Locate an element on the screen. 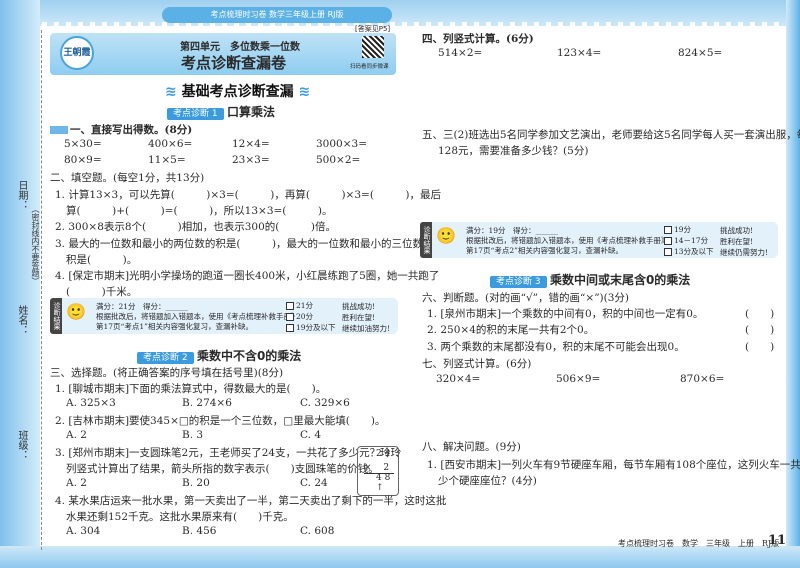 Image resolution: width=800 pixels, height=568 pixels. question-3: 三、选择题。(将正确答案的序号填在括号里)(8分) is located at coordinates (167, 373).